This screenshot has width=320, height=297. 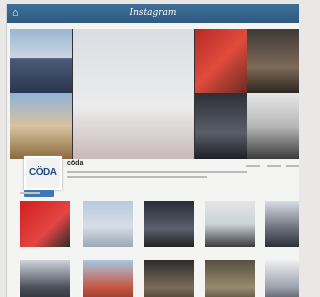 What do you see at coordinates (30, 193) in the screenshot?
I see `section-label` at bounding box center [30, 193].